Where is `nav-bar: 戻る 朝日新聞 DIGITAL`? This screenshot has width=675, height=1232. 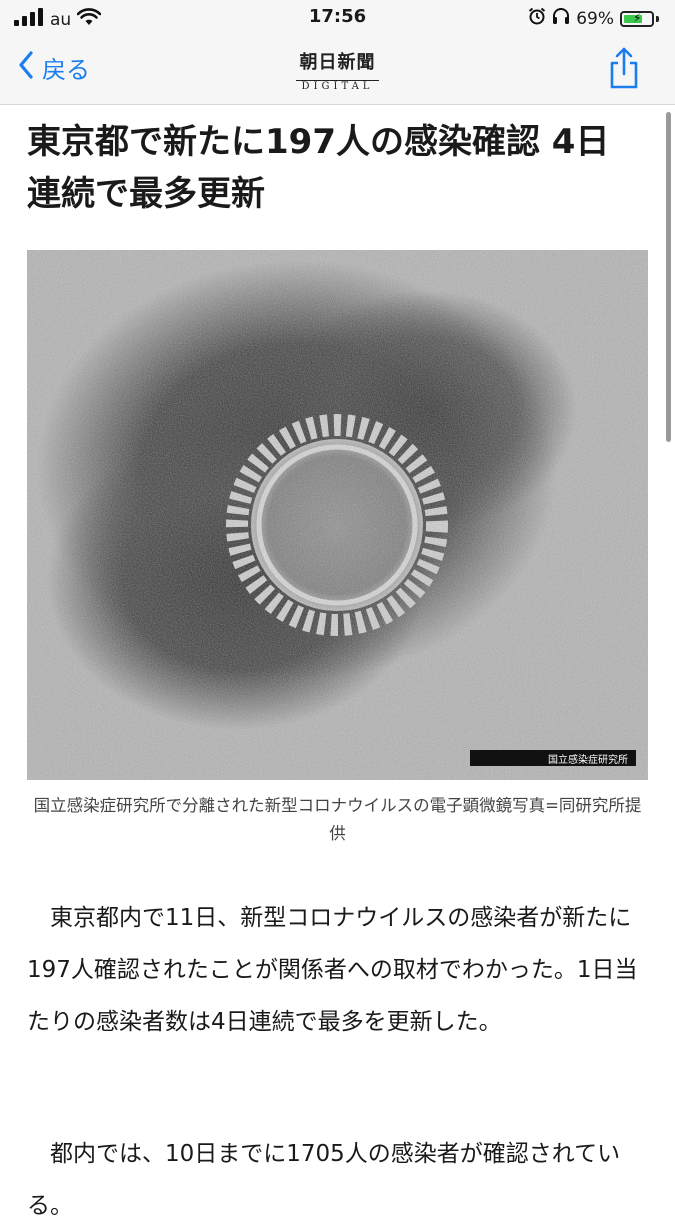 nav-bar: 戻る 朝日新聞 DIGITAL is located at coordinates (337, 70).